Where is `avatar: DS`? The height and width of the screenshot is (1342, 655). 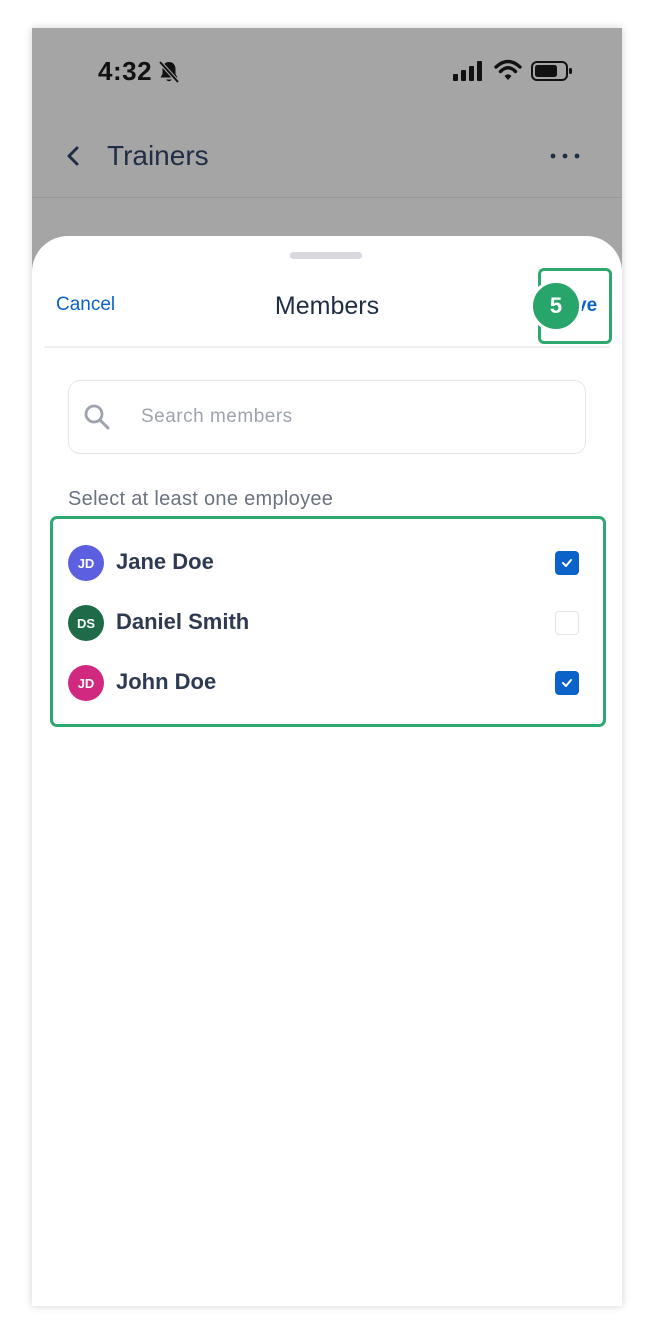
avatar: DS is located at coordinates (86, 623).